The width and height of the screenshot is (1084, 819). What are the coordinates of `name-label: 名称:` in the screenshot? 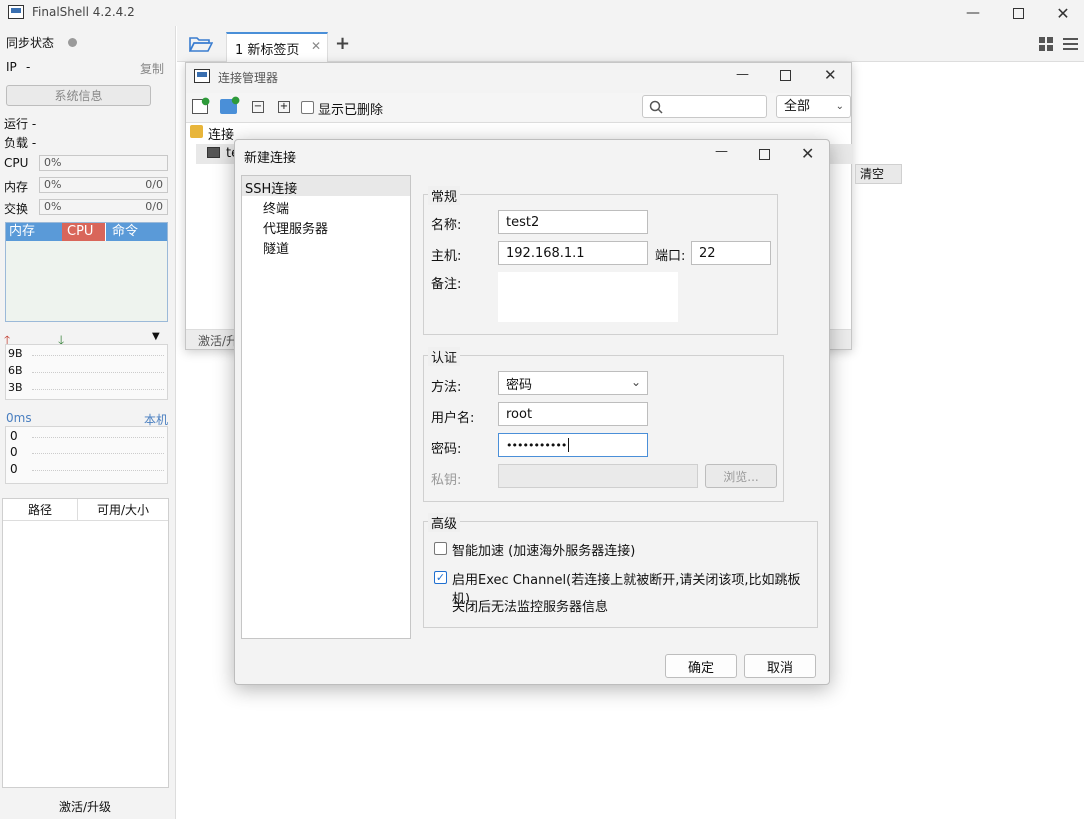 It's located at (446, 225).